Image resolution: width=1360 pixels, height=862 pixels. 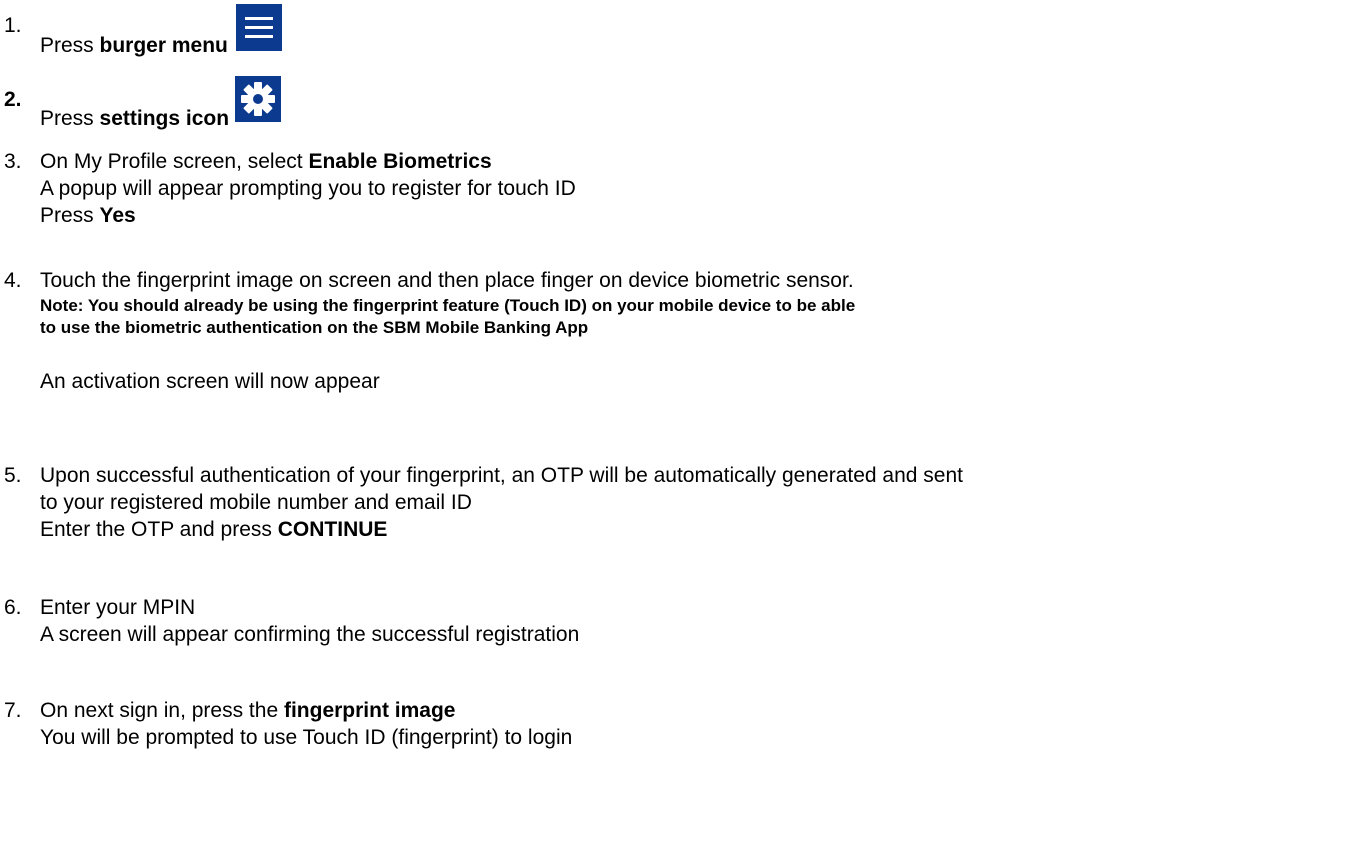 I want to click on step-line: Enter the OTP and press CONTINUE, so click(x=214, y=529).